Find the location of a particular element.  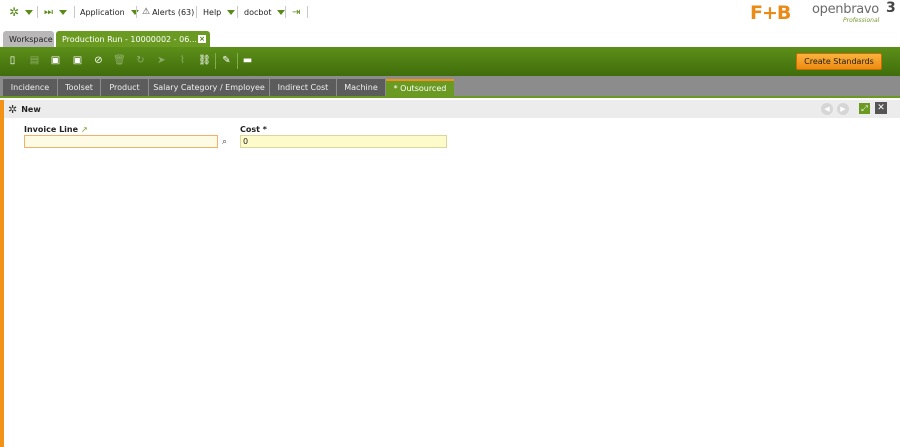

close-icon: ✕ is located at coordinates (881, 108).